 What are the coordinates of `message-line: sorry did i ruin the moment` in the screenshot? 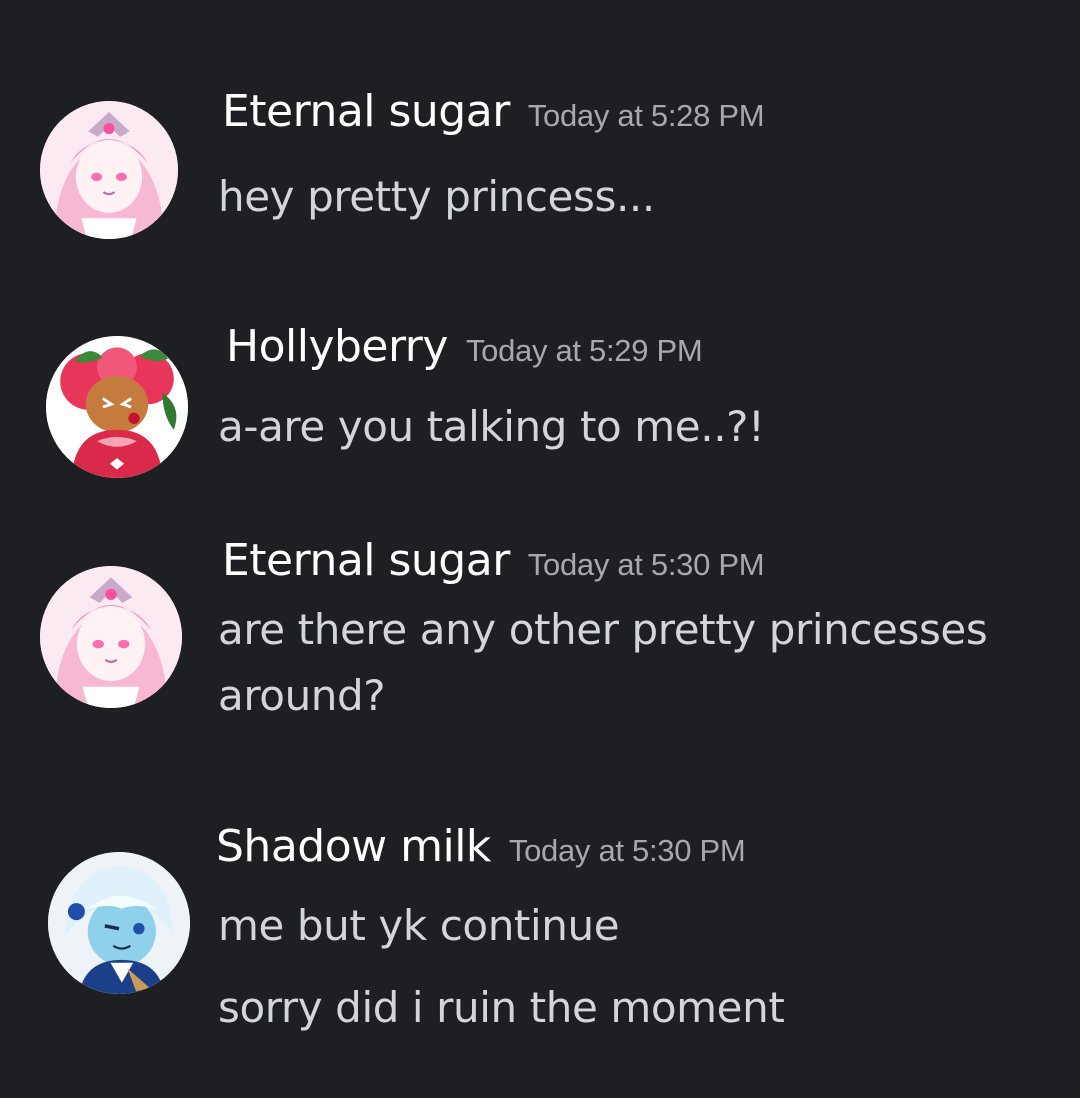 It's located at (501, 1007).